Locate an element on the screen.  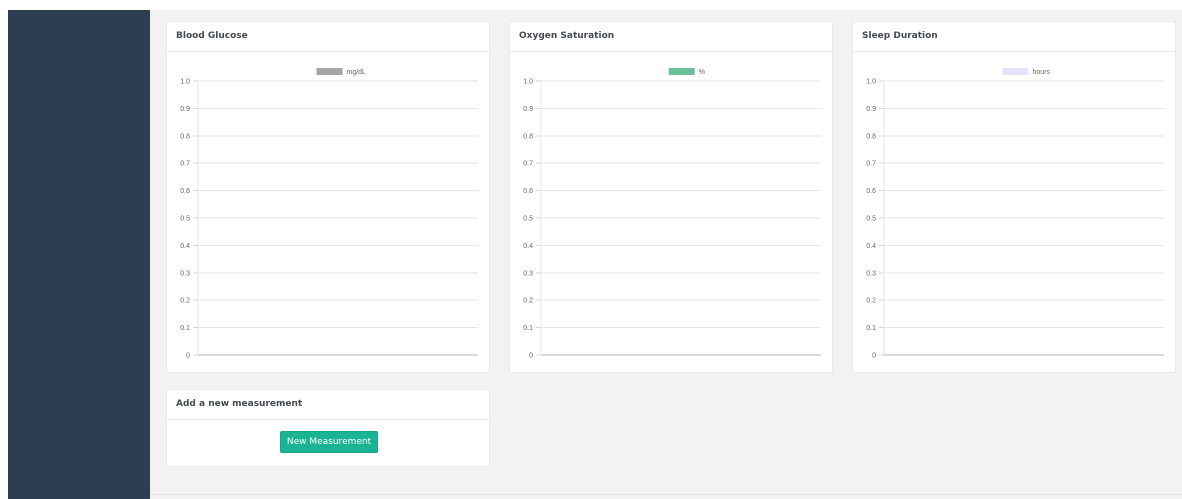
sidebar is located at coordinates (79, 254).